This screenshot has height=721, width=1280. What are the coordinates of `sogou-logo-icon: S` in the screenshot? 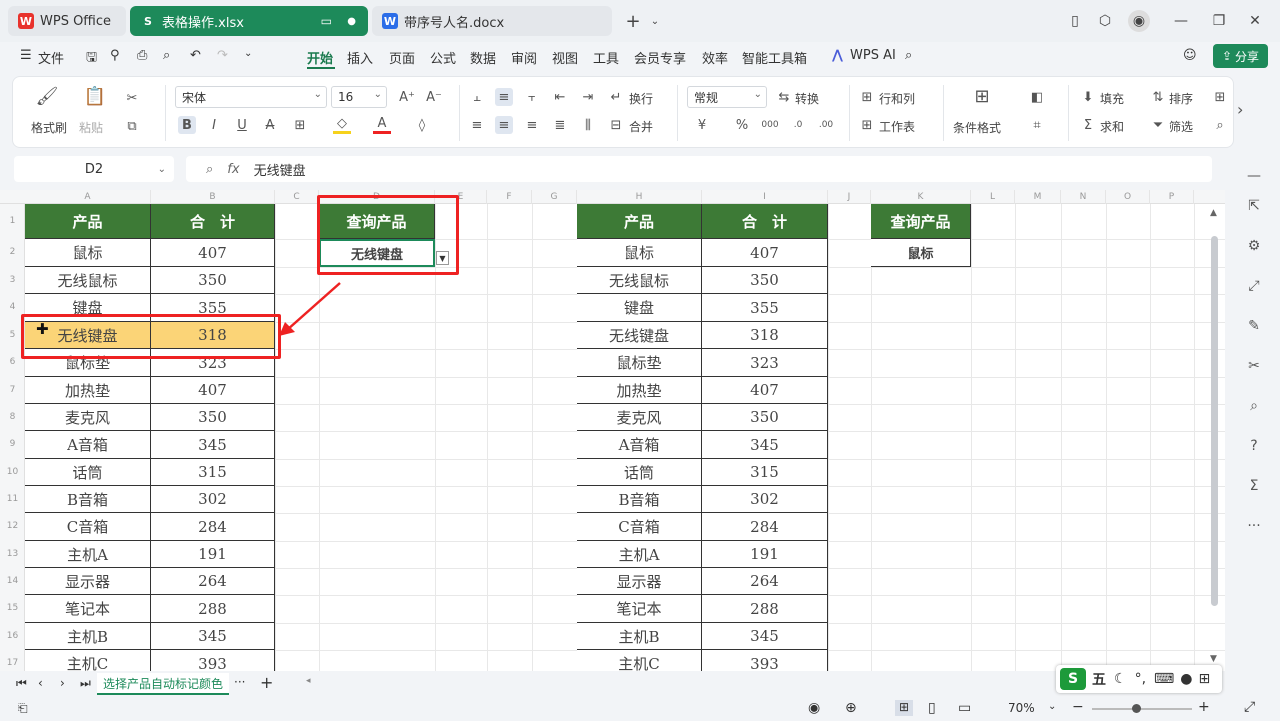 It's located at (1073, 679).